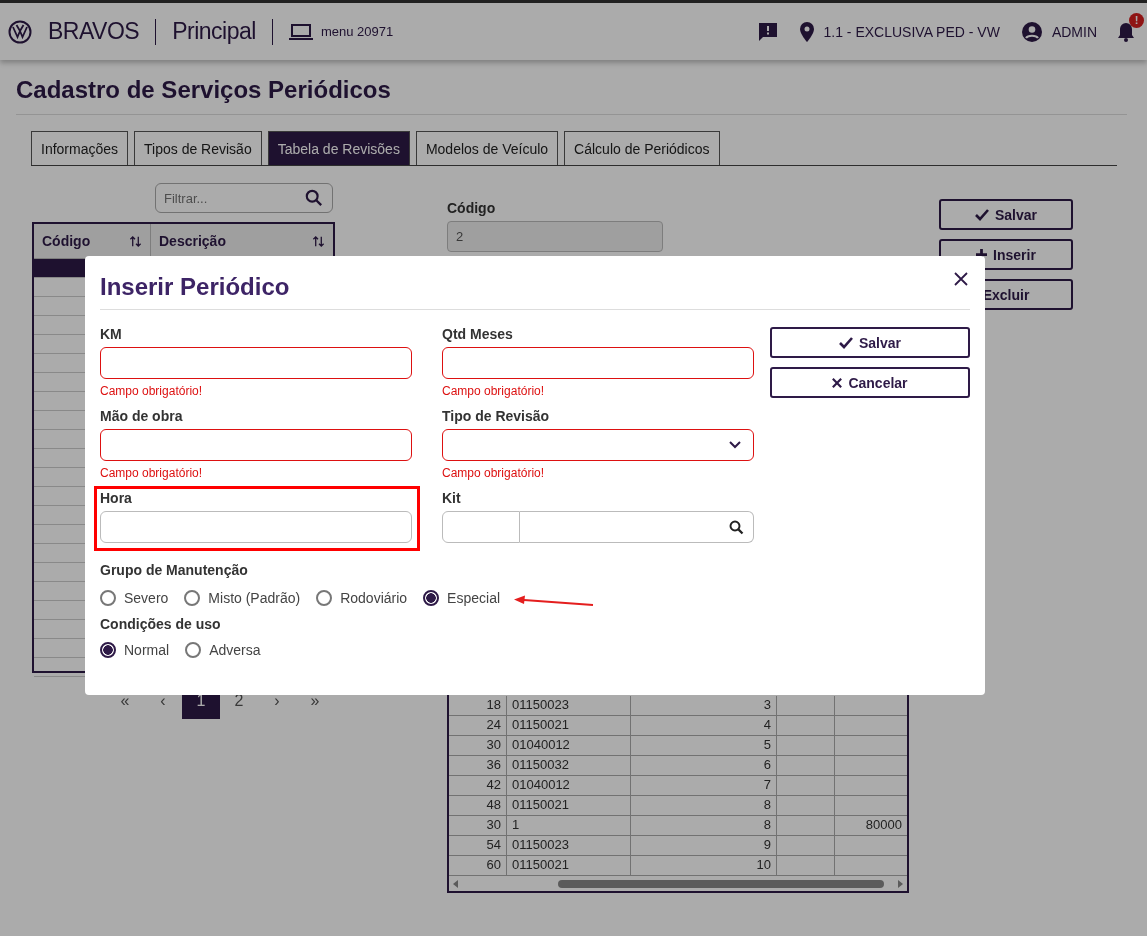 The width and height of the screenshot is (1147, 936). What do you see at coordinates (704, 785) in the screenshot?
I see `table-cell: 7` at bounding box center [704, 785].